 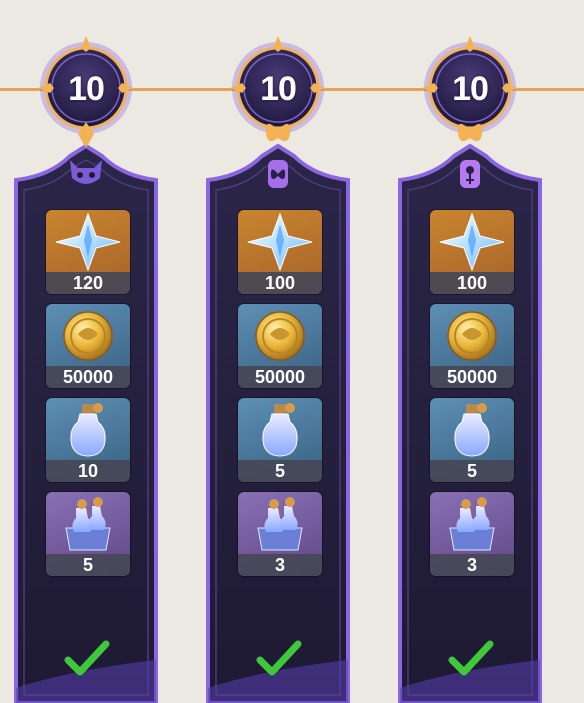 I want to click on reward-count: 10, so click(x=88, y=471).